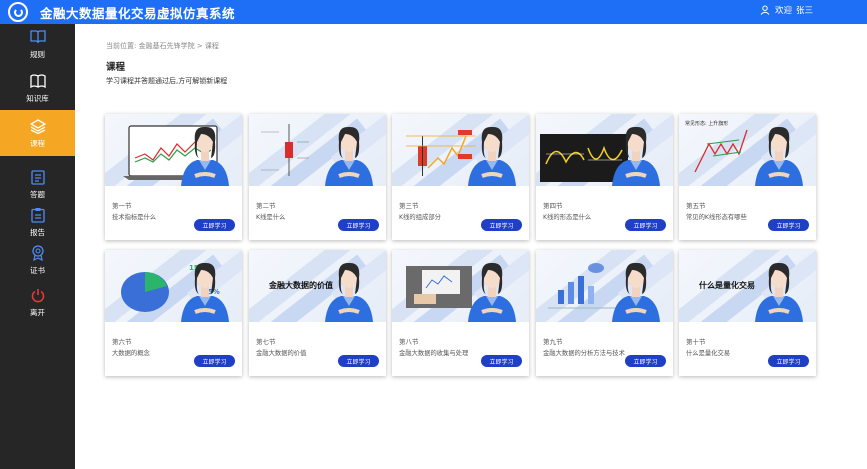 The image size is (867, 469). Describe the element at coordinates (696, 206) in the screenshot. I see `course-section: 第五节` at that location.